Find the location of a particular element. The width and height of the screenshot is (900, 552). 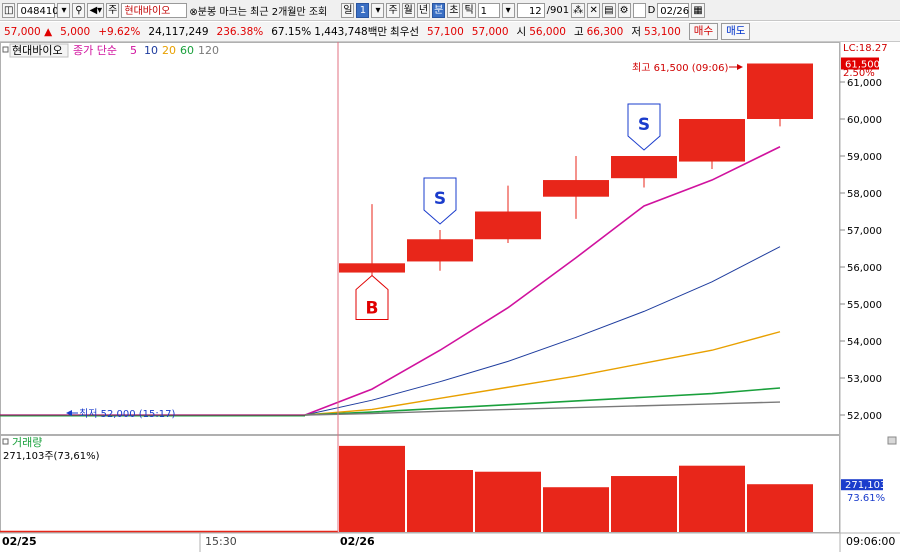

low-annotation: 최저 52,000 (15:17) is located at coordinates (127, 414).